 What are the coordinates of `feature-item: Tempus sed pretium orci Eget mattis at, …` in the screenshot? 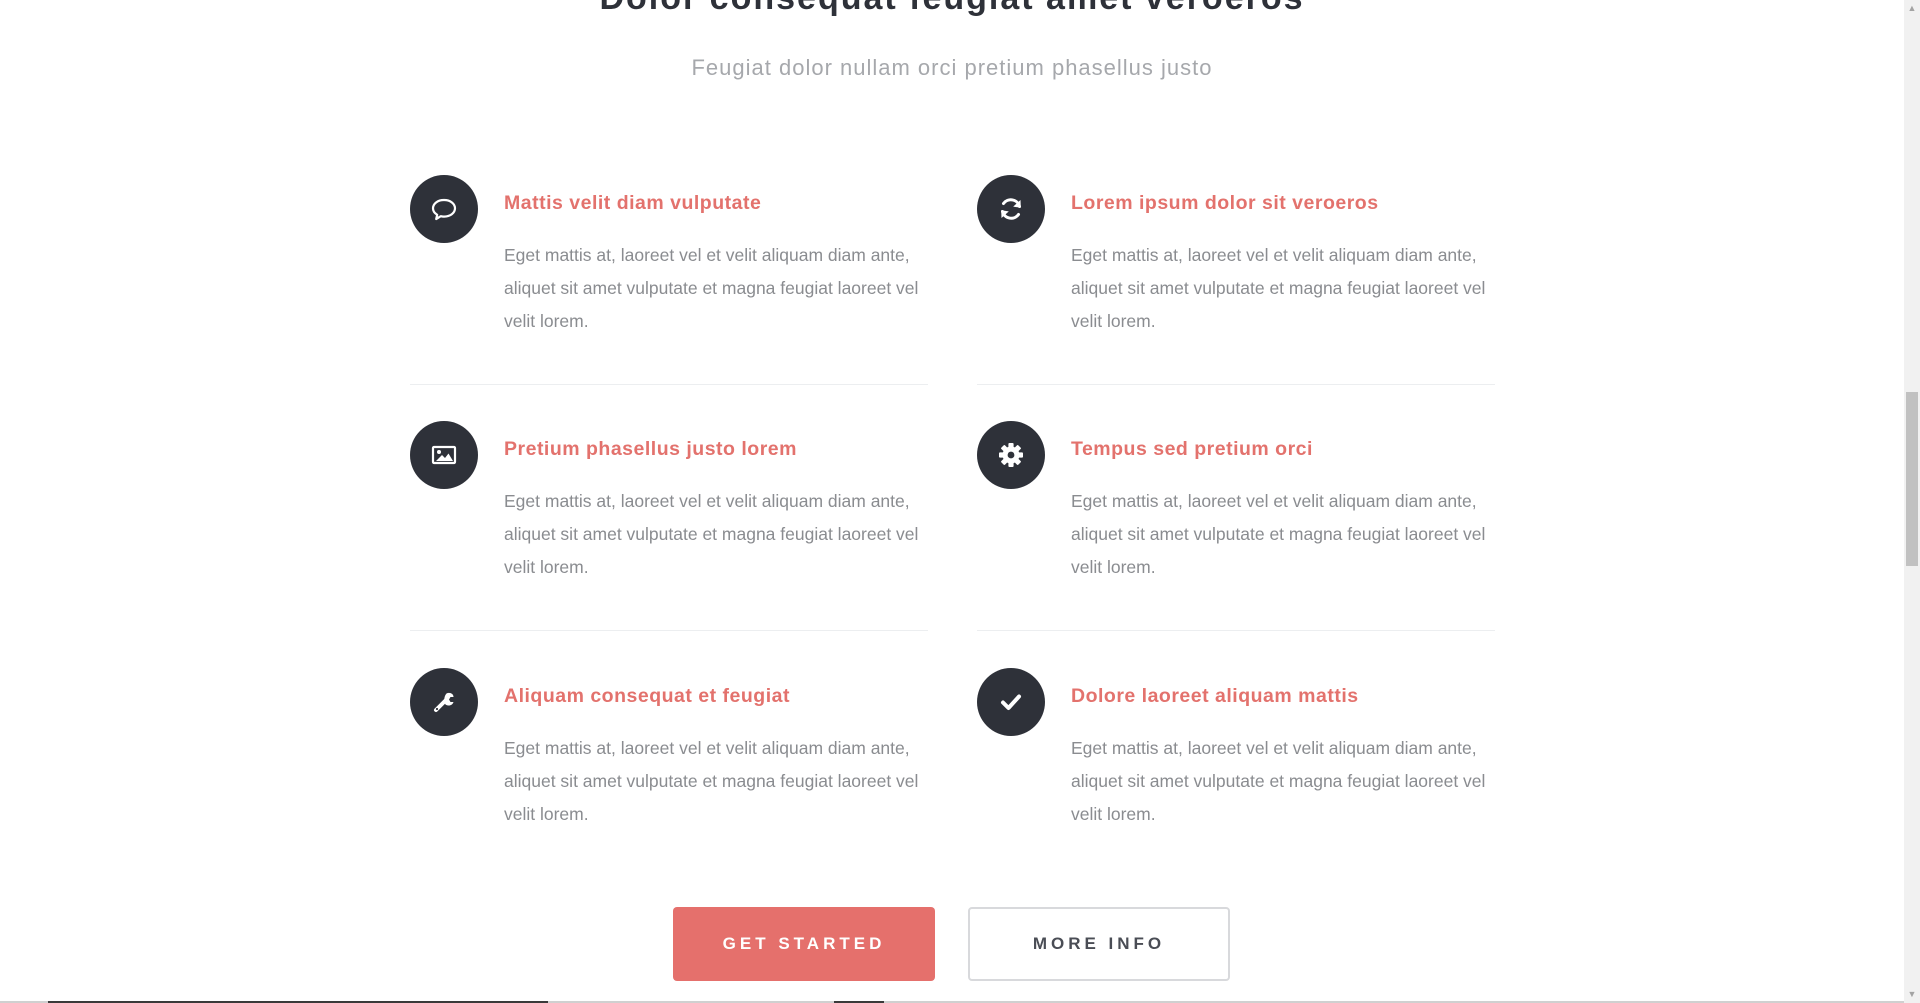 It's located at (1236, 526).